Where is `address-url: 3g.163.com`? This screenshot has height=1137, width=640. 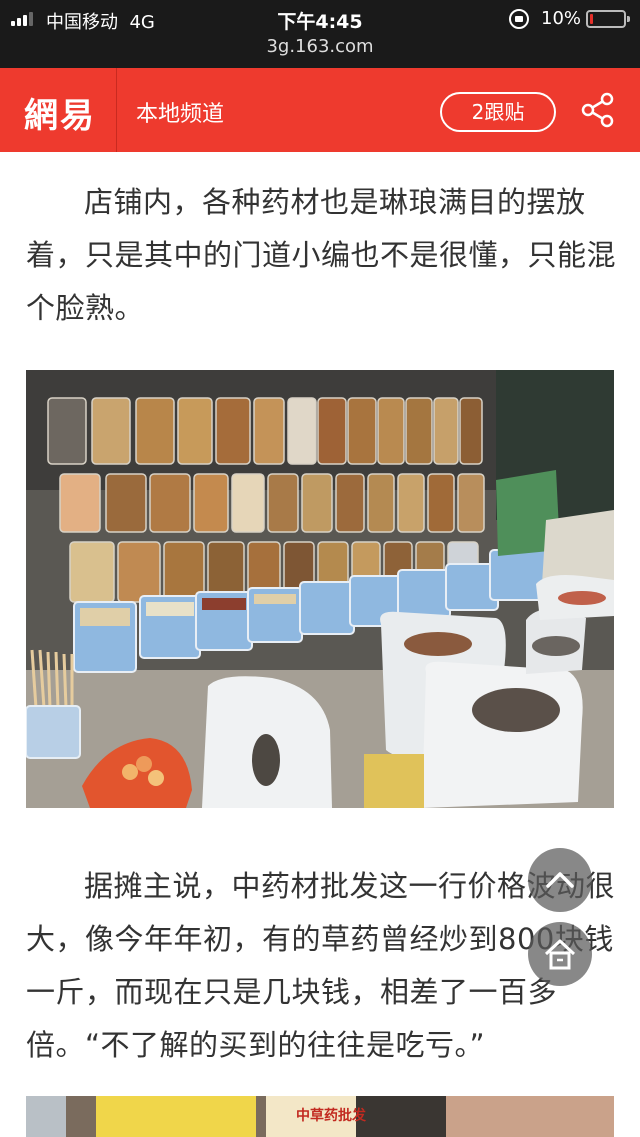 address-url: 3g.163.com is located at coordinates (320, 46).